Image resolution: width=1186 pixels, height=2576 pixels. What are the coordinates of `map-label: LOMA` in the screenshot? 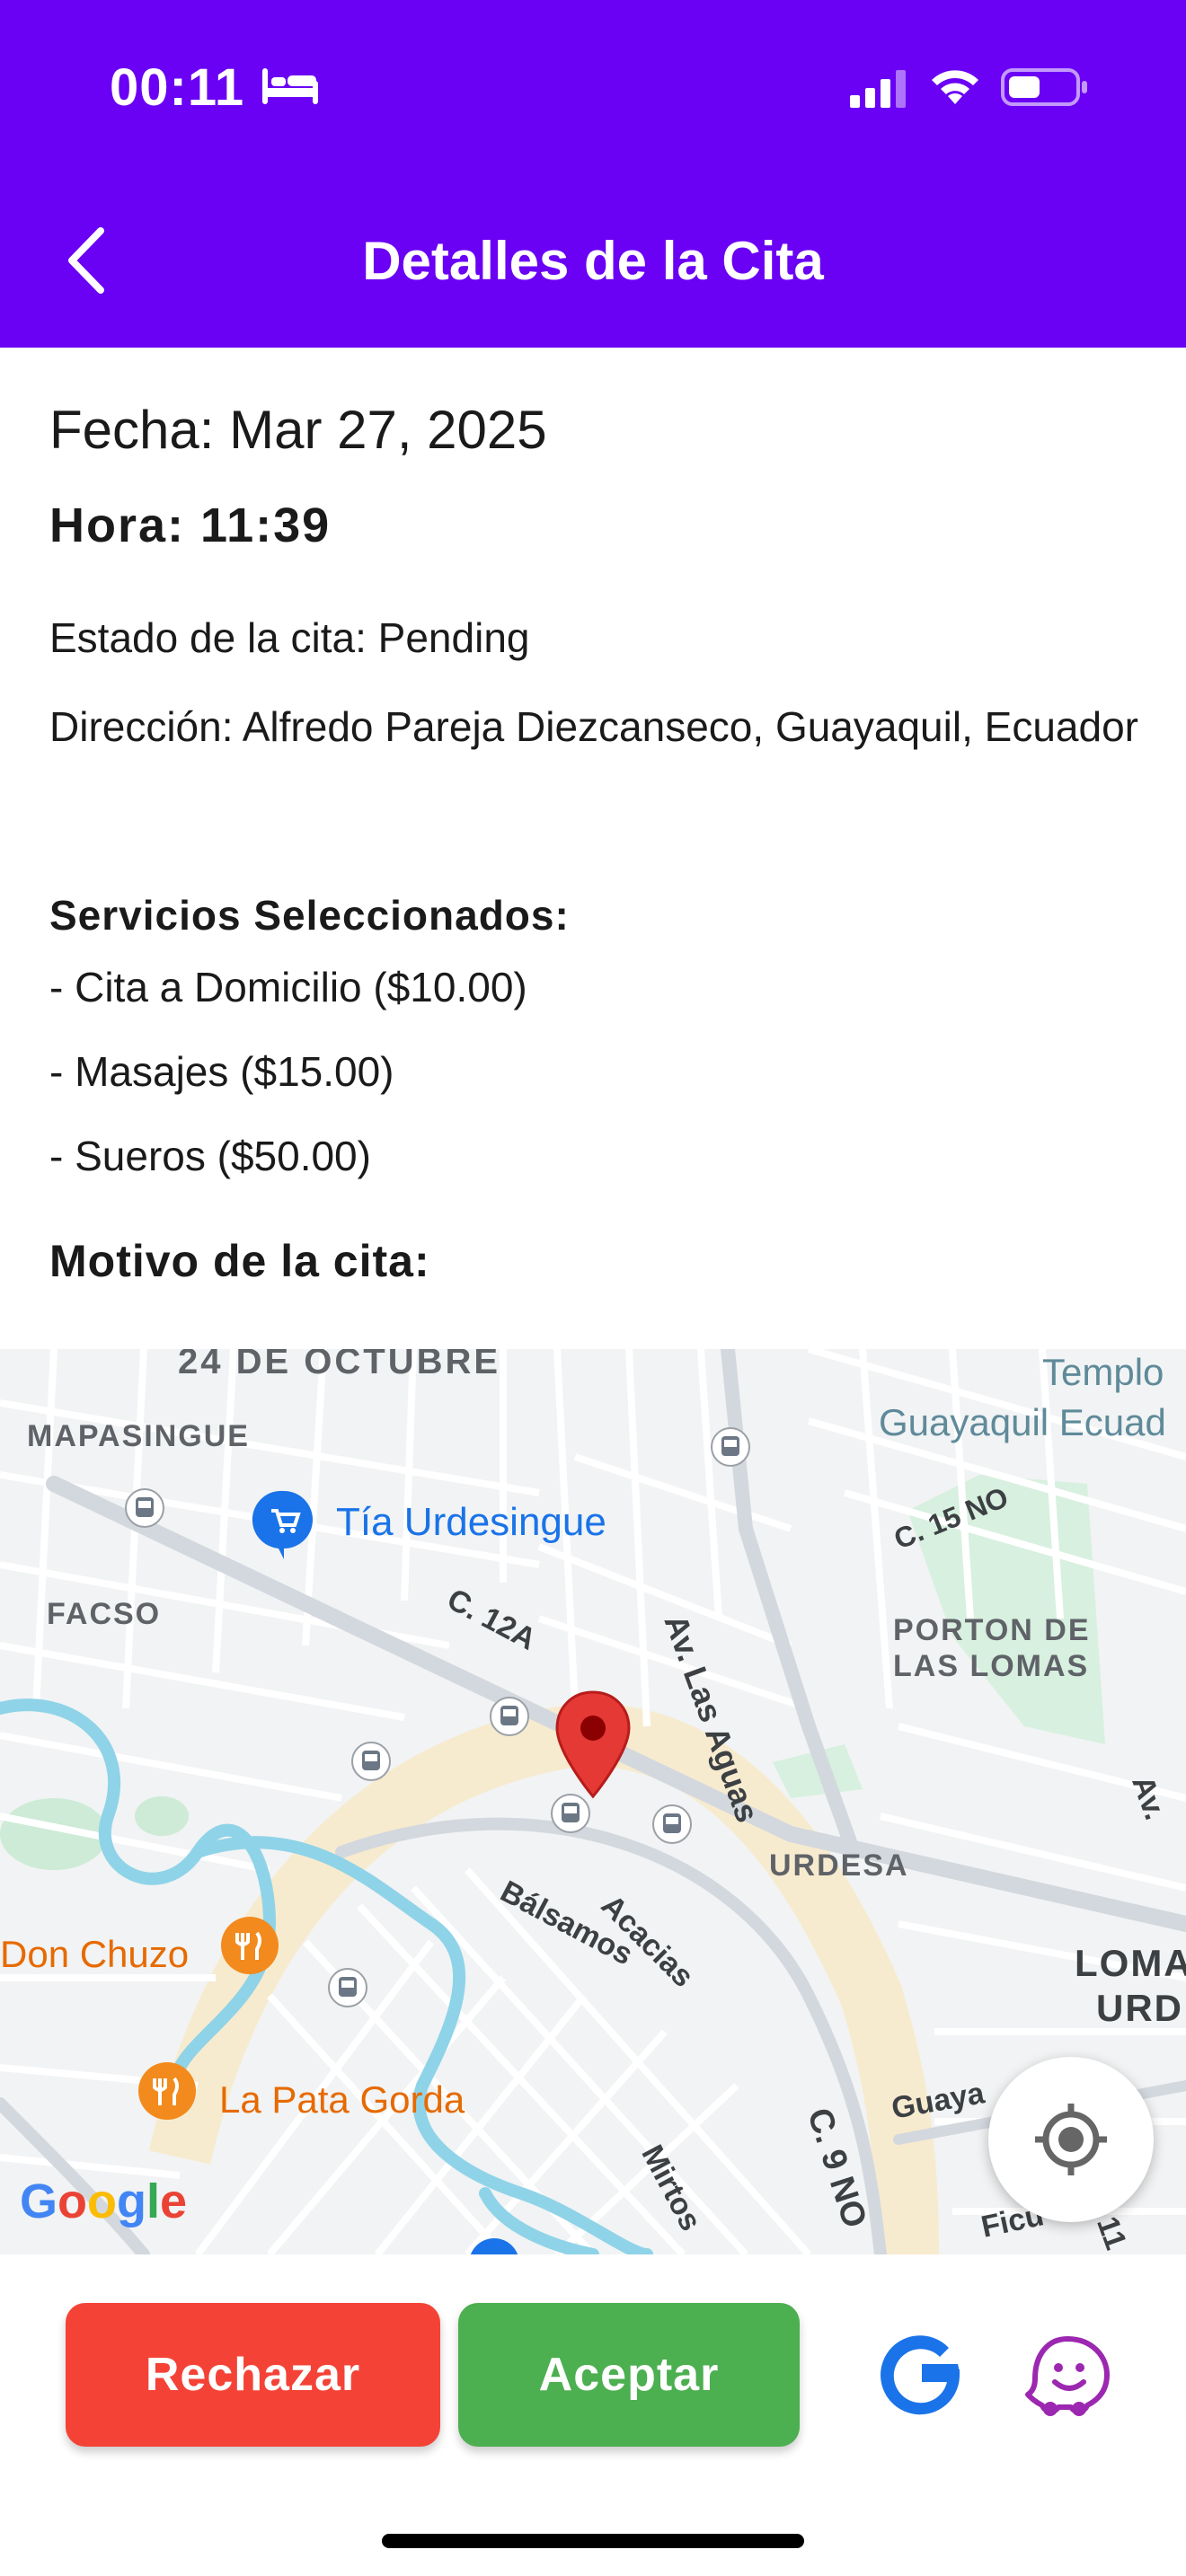 It's located at (1130, 1963).